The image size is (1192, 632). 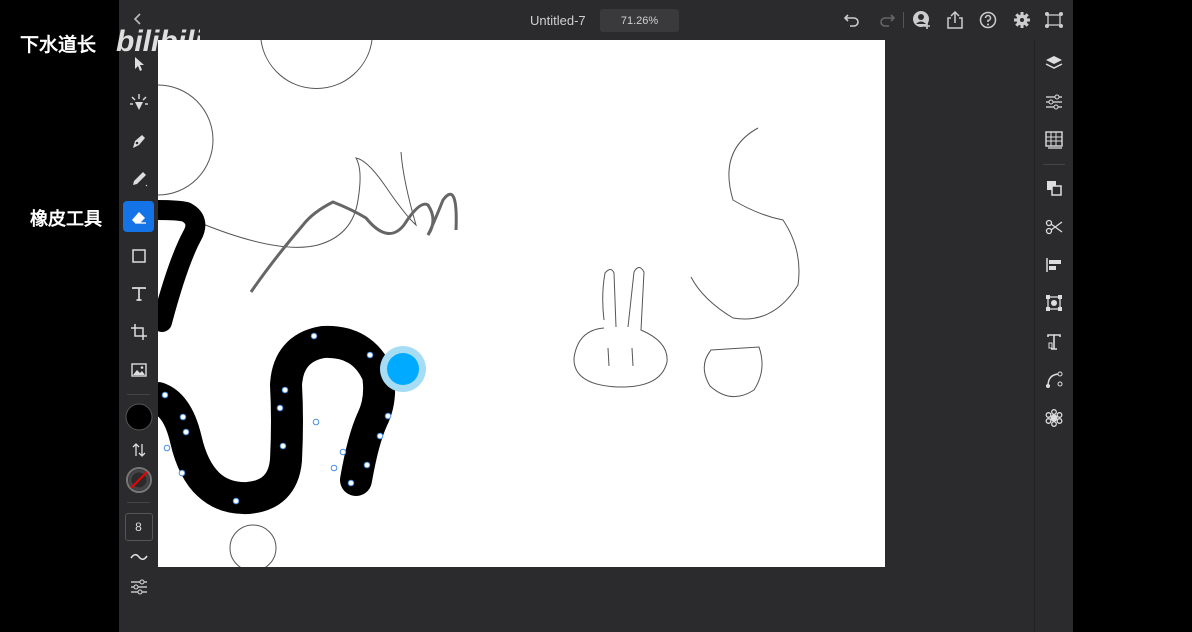 What do you see at coordinates (988, 20) in the screenshot?
I see `help-icon` at bounding box center [988, 20].